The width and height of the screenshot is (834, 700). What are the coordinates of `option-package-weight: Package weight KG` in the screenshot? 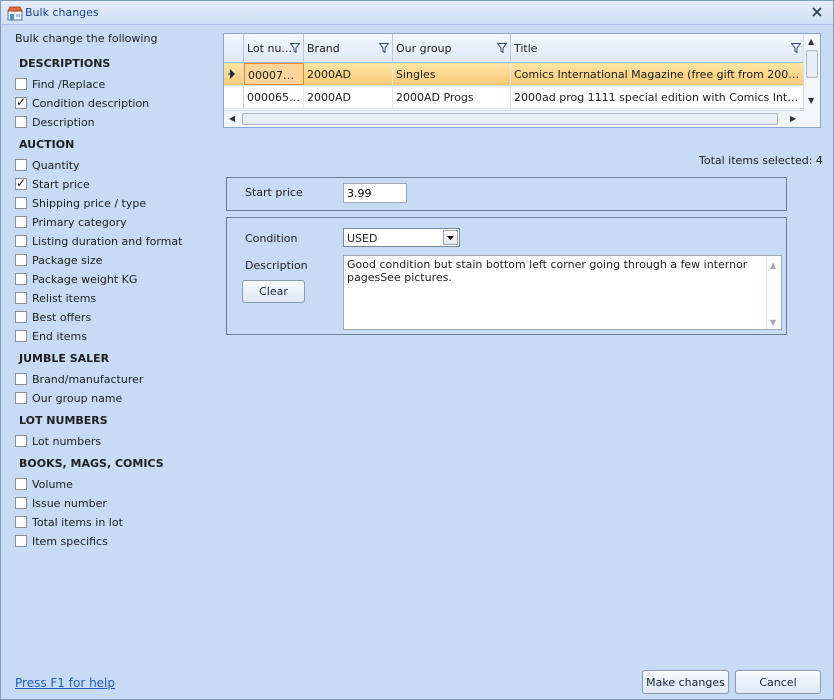 It's located at (76, 279).